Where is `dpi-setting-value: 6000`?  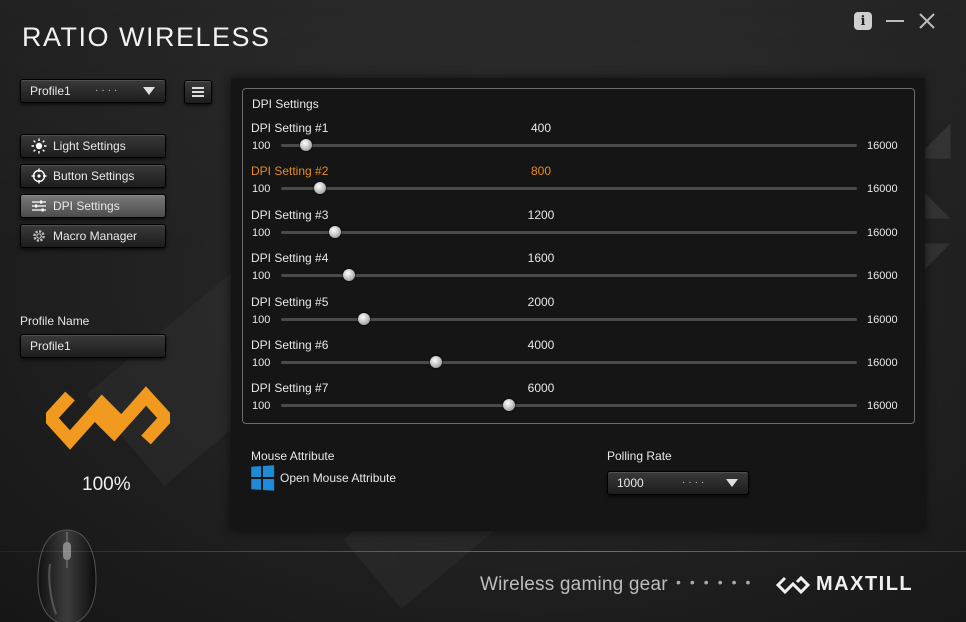
dpi-setting-value: 6000 is located at coordinates (541, 388).